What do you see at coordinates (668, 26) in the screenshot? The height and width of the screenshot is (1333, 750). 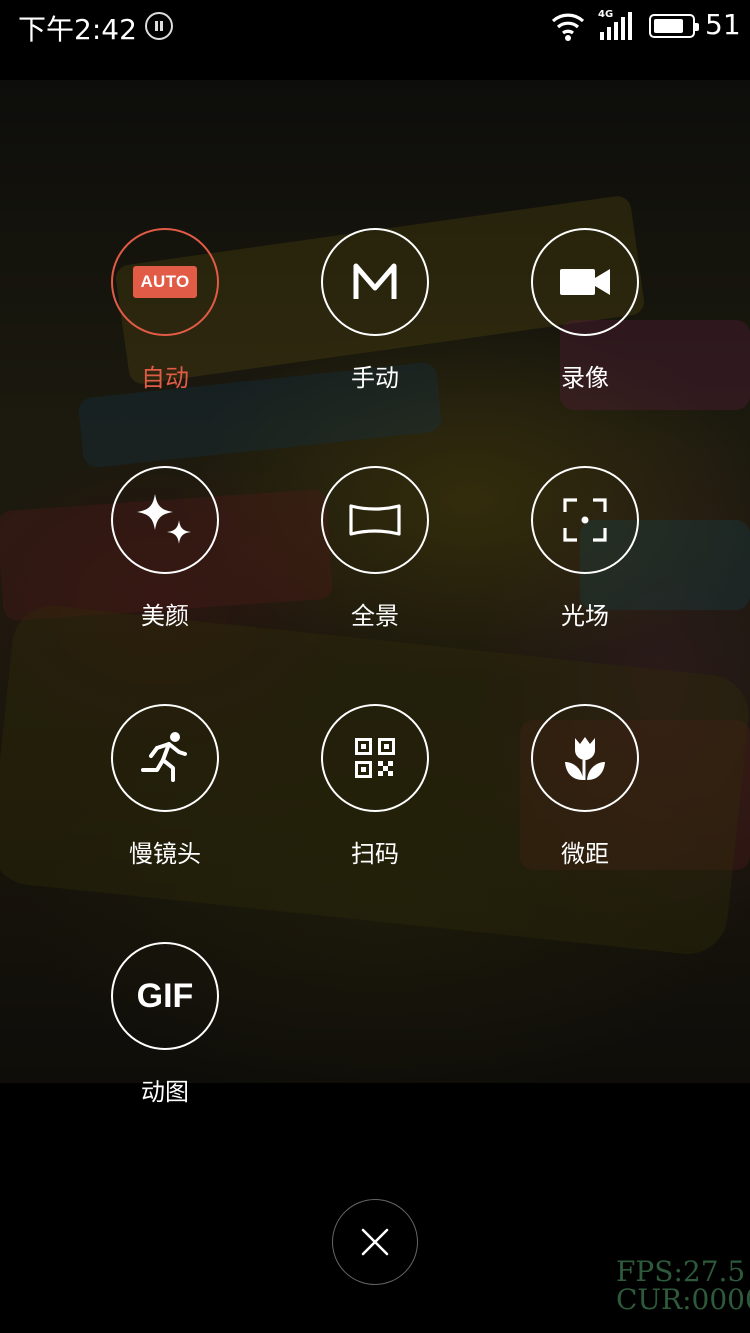 I see `battery-fill` at bounding box center [668, 26].